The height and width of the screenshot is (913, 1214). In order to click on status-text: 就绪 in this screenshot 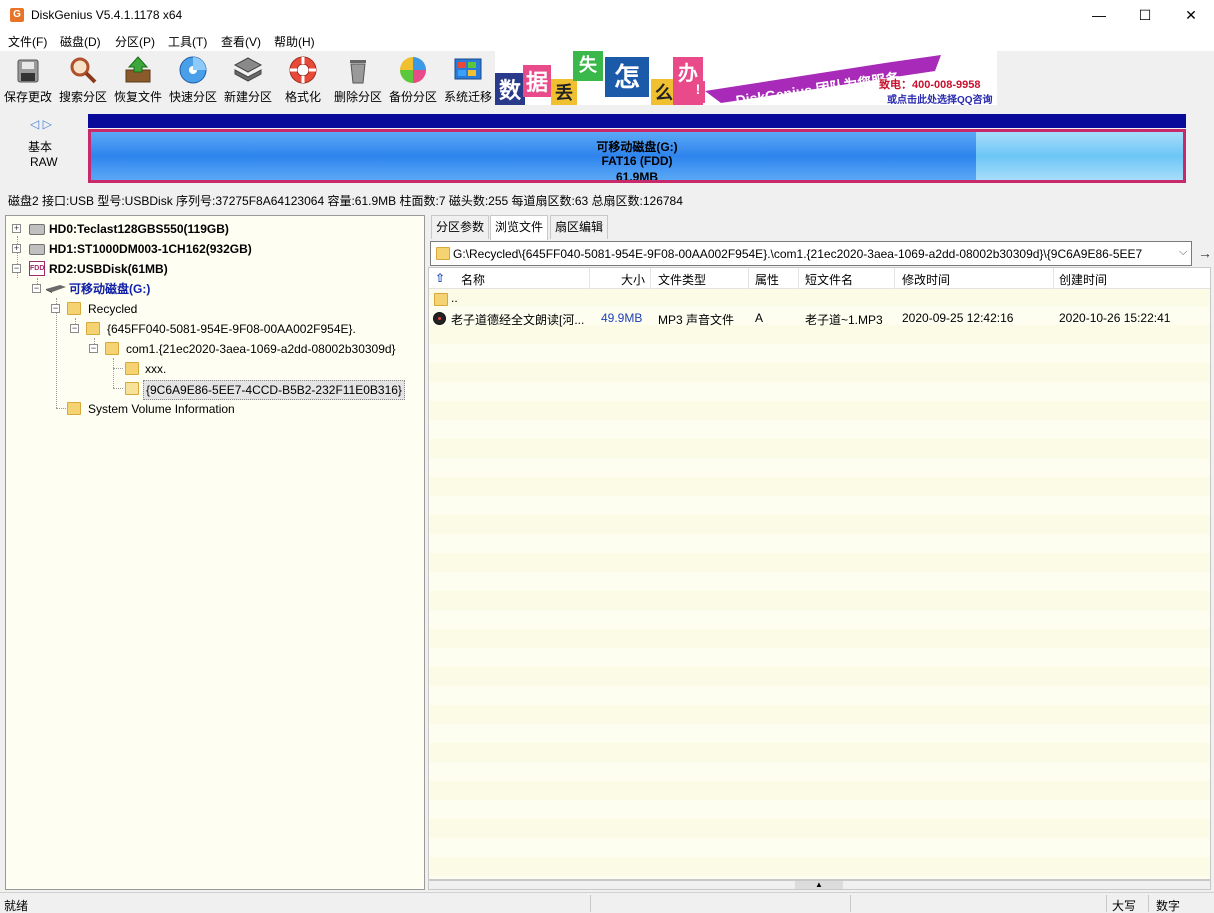, I will do `click(16, 906)`.